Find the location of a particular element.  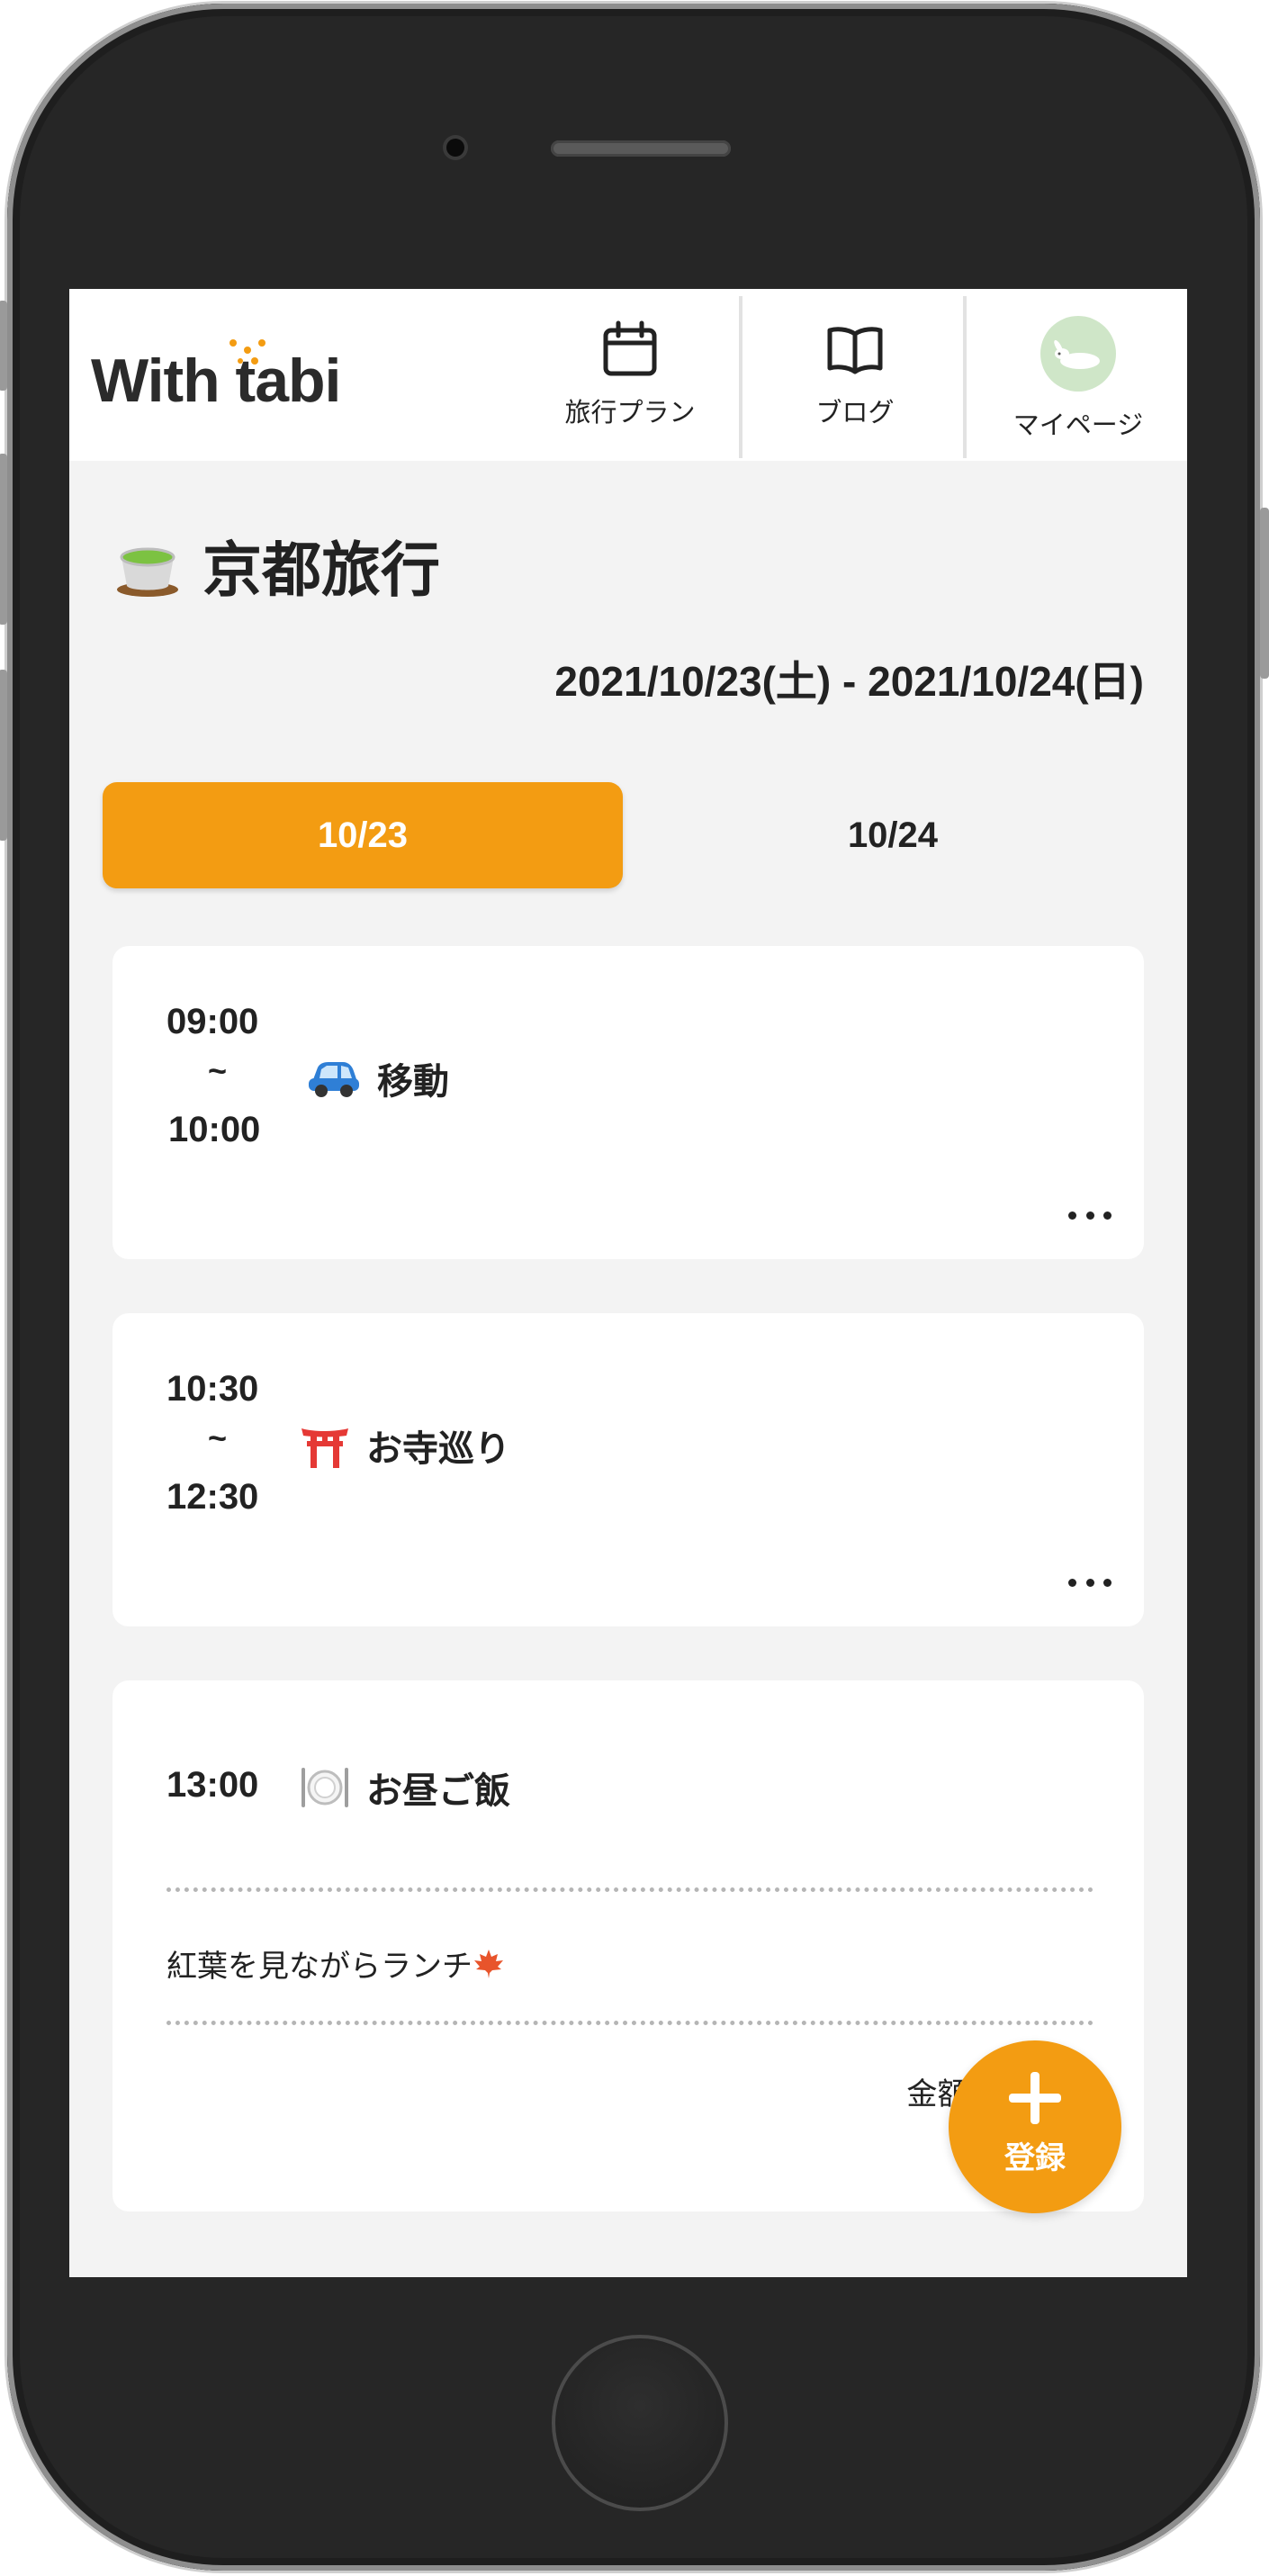

volume-up-button is located at coordinates (4, 539).